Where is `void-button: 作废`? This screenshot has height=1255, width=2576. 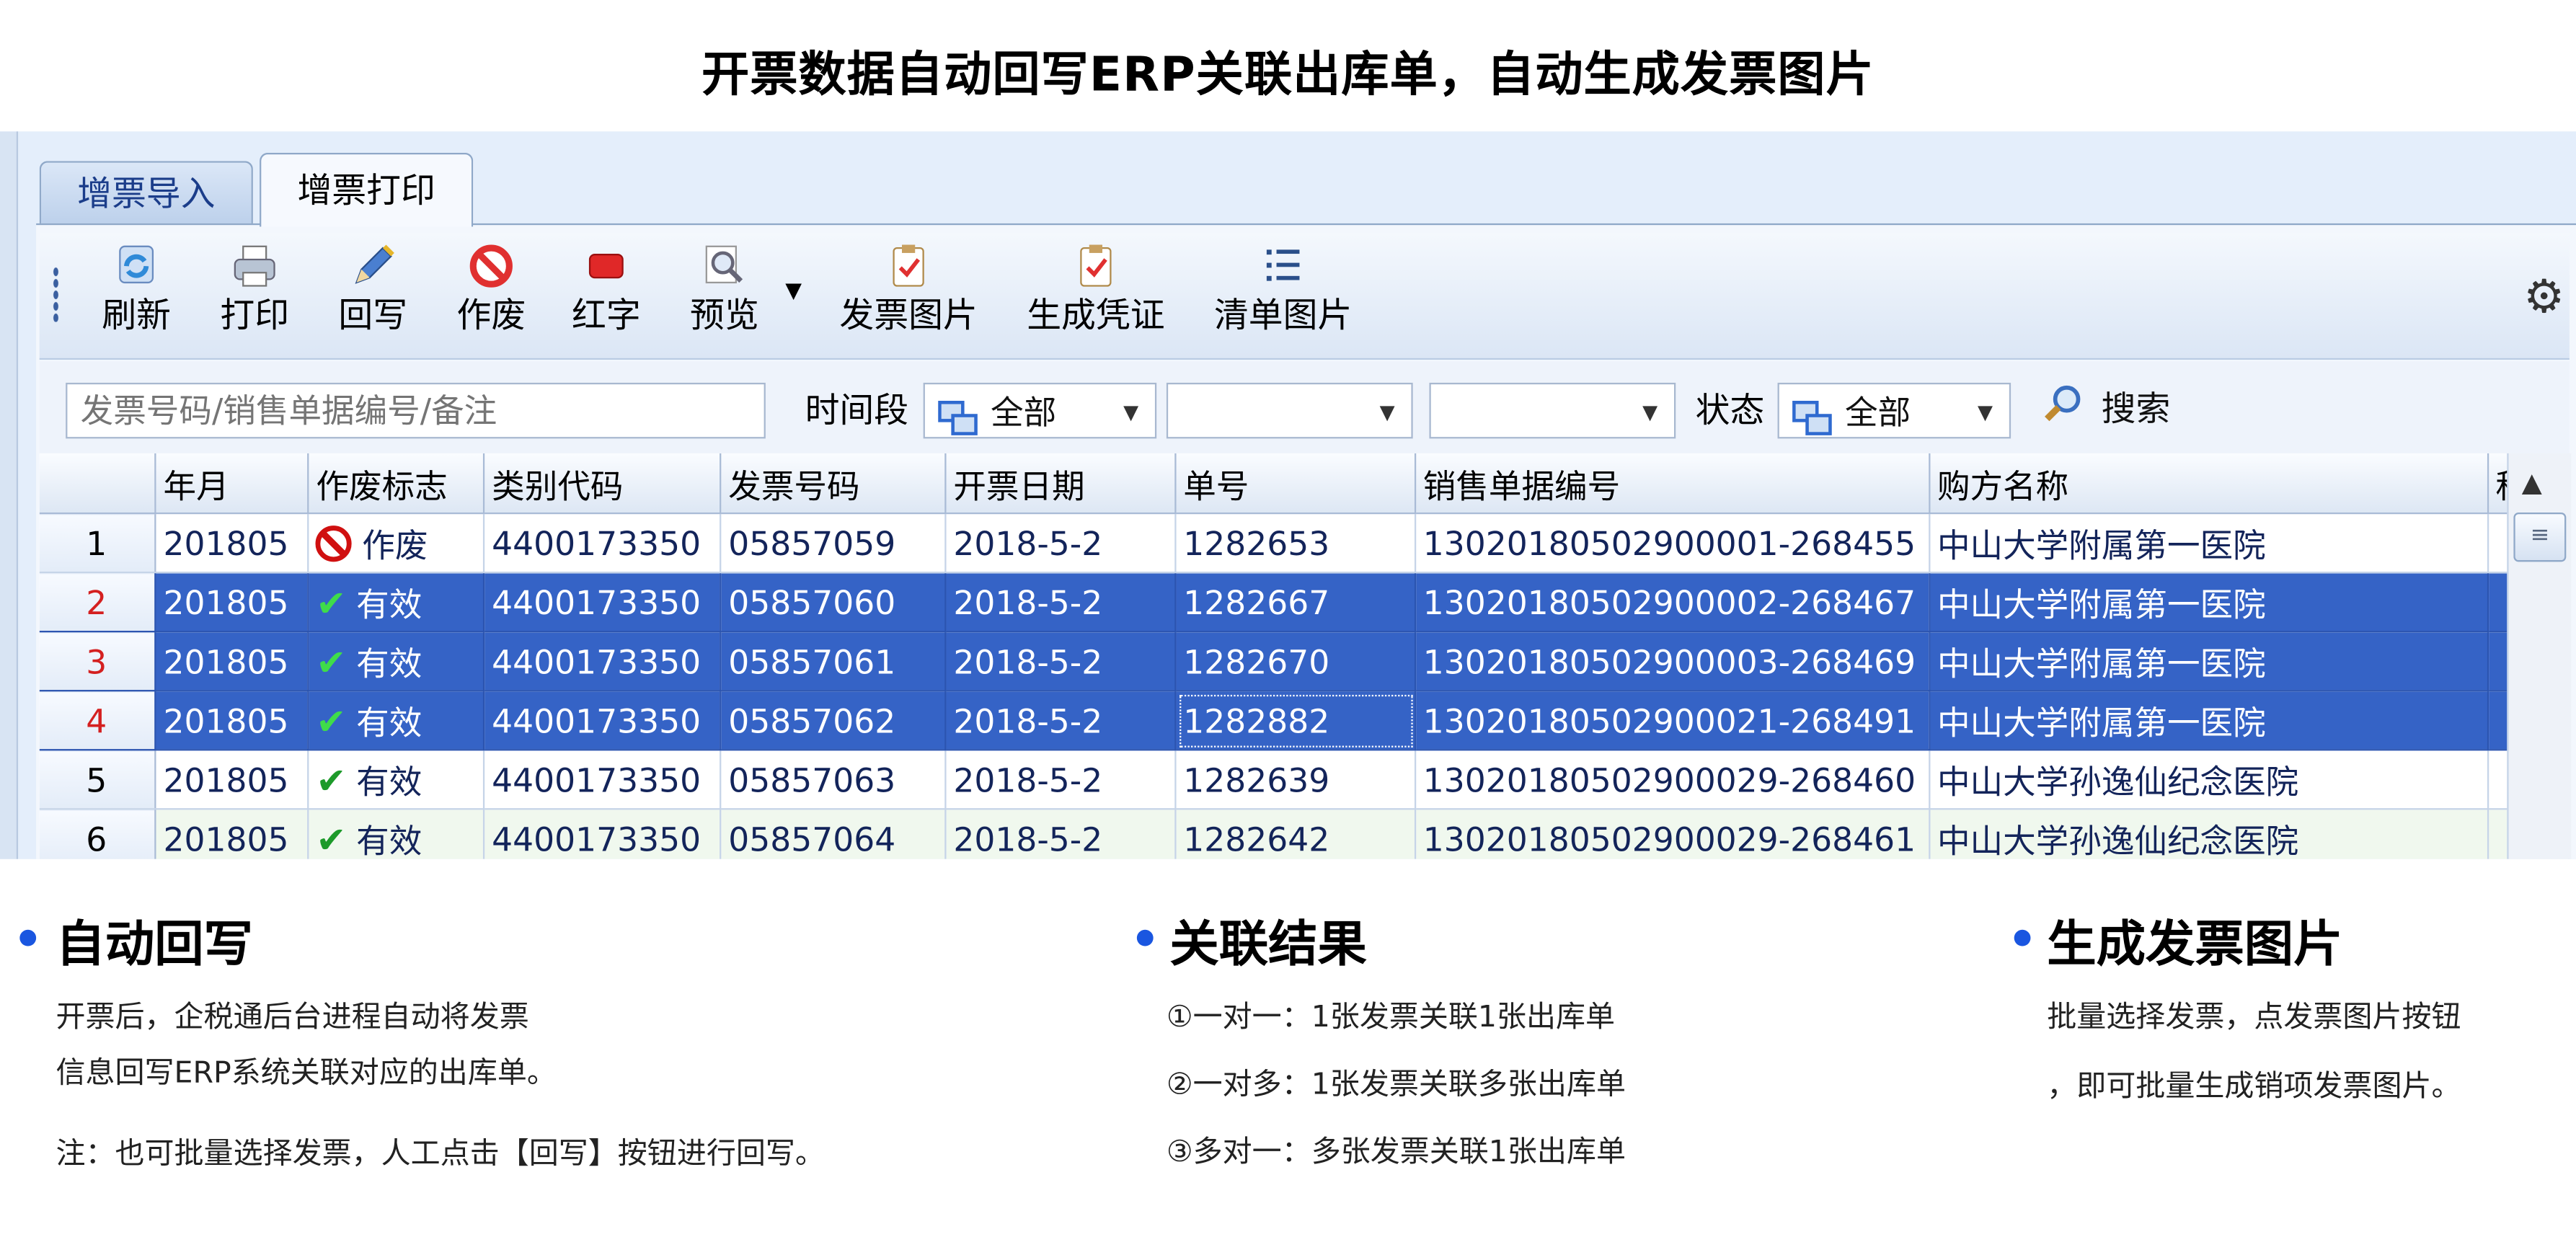
void-button: 作废 is located at coordinates (491, 295).